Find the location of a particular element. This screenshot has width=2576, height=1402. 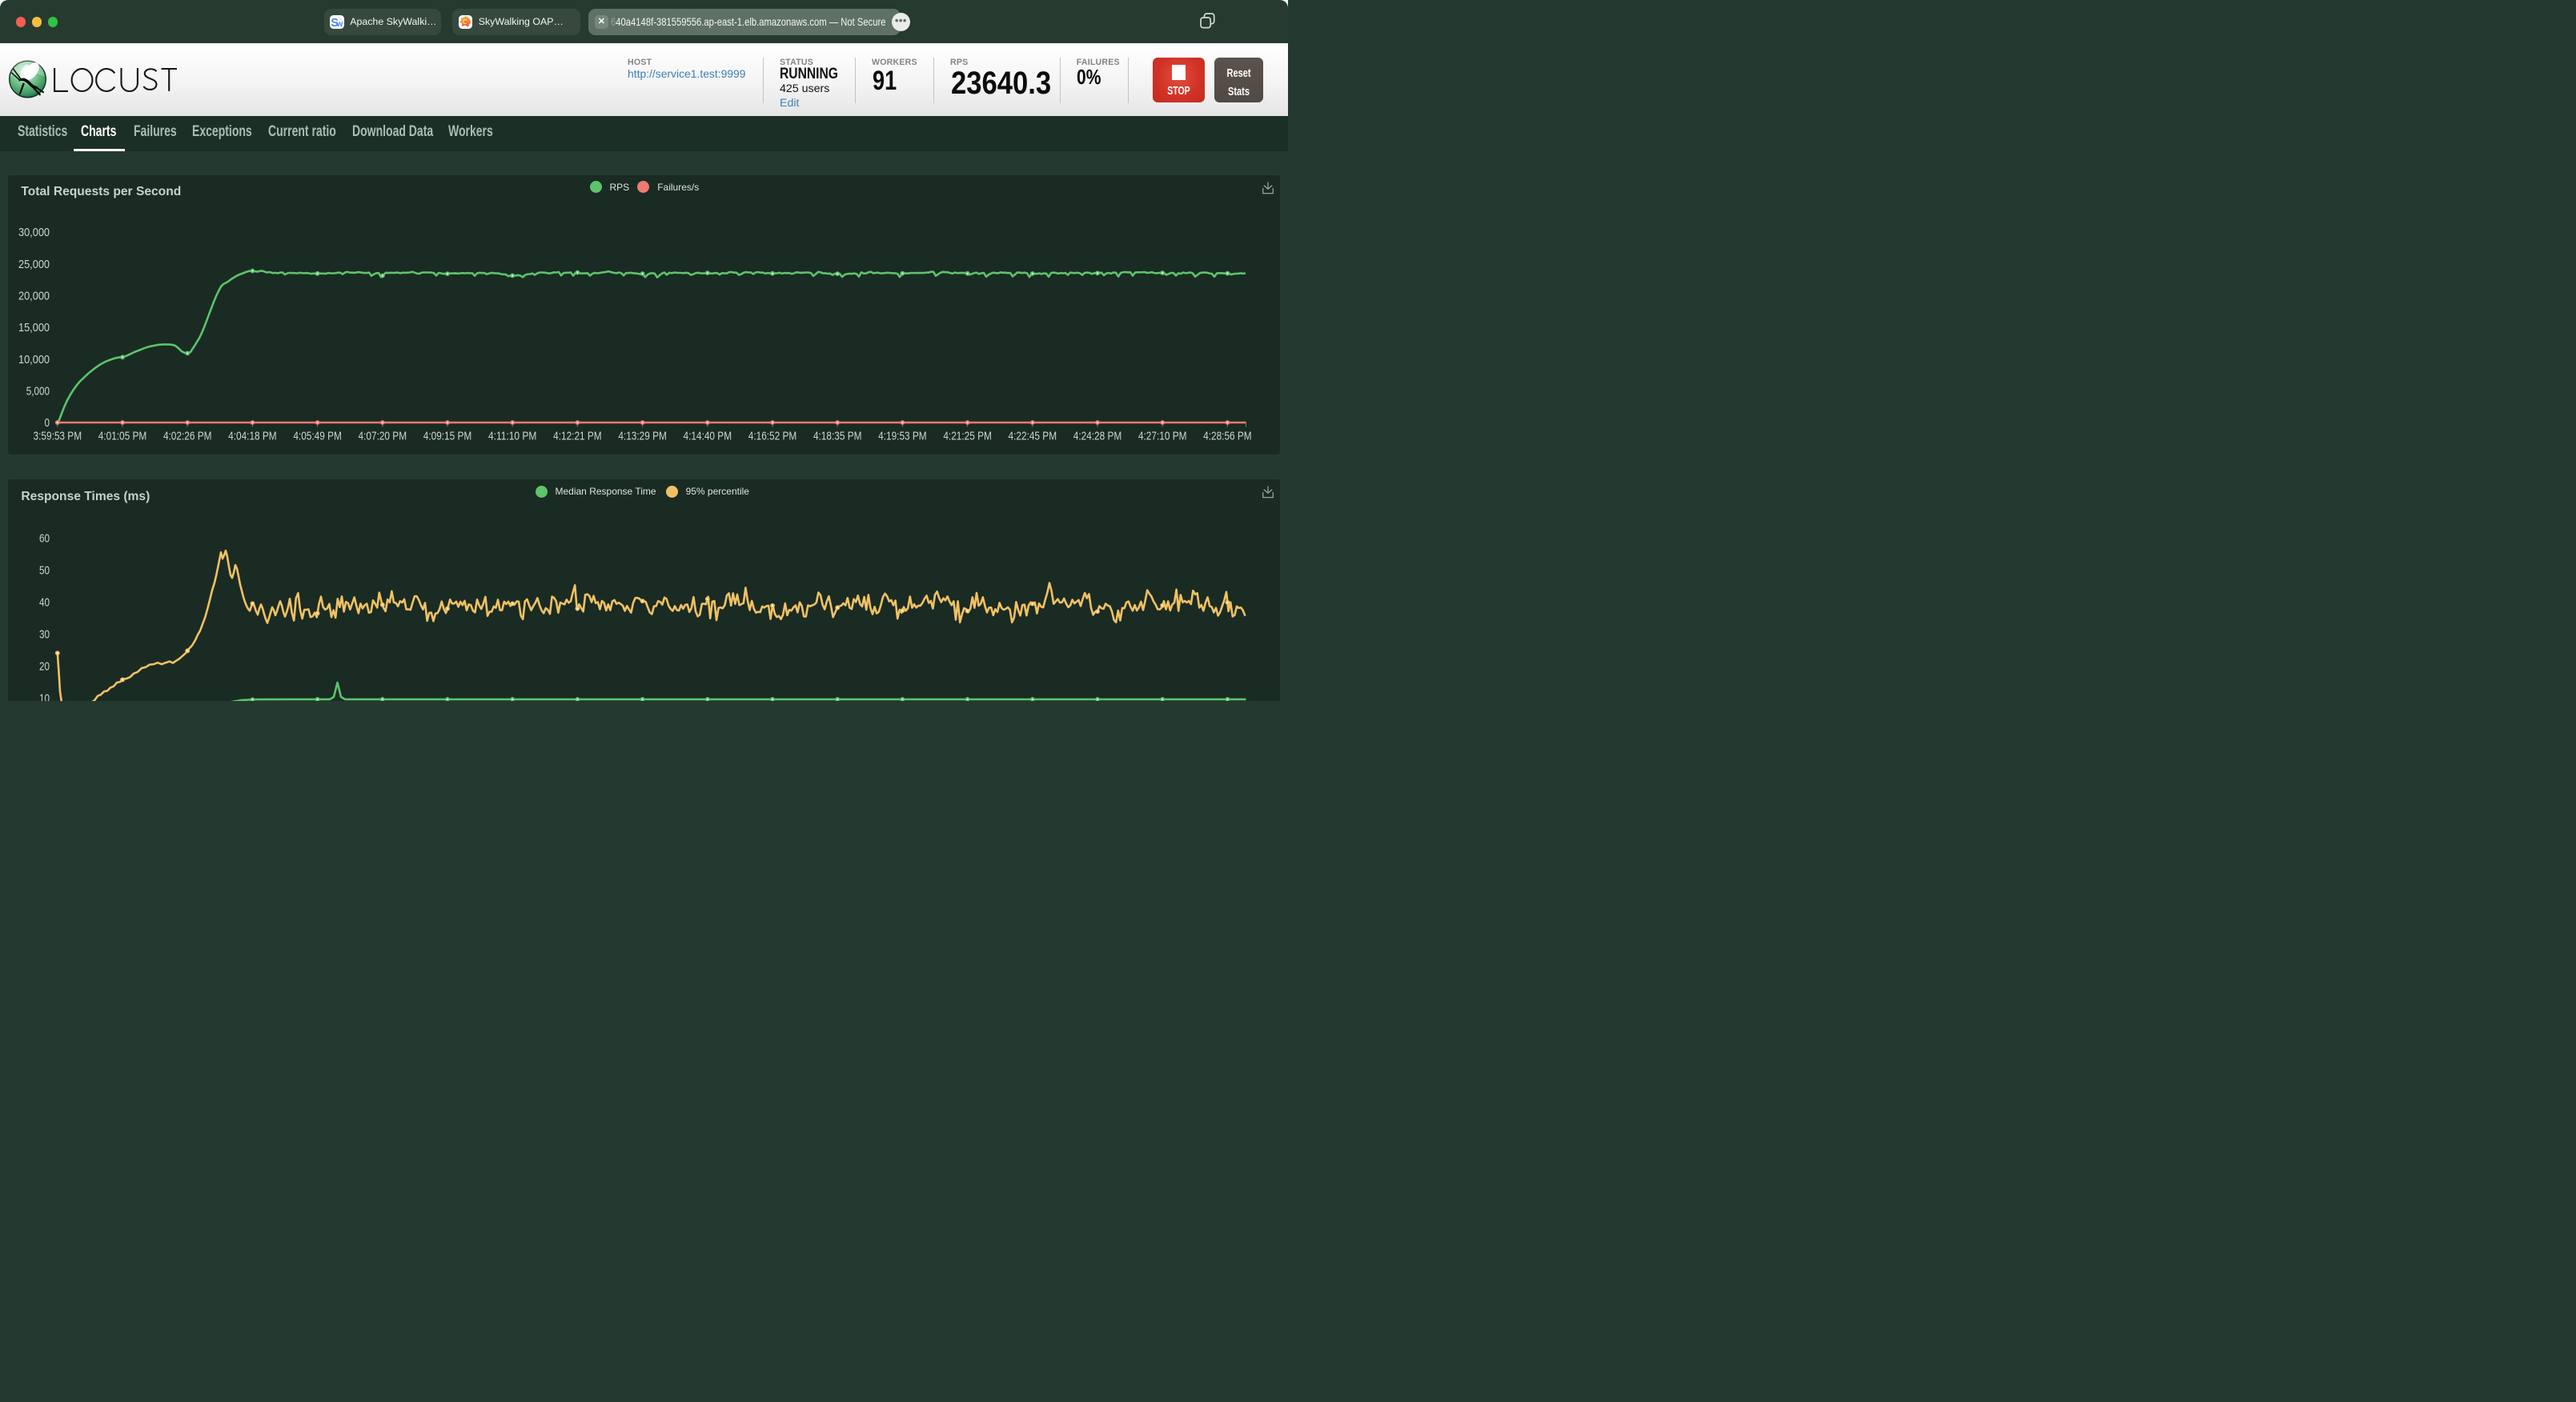

svg-text: 4:11:10 PM is located at coordinates (513, 437).